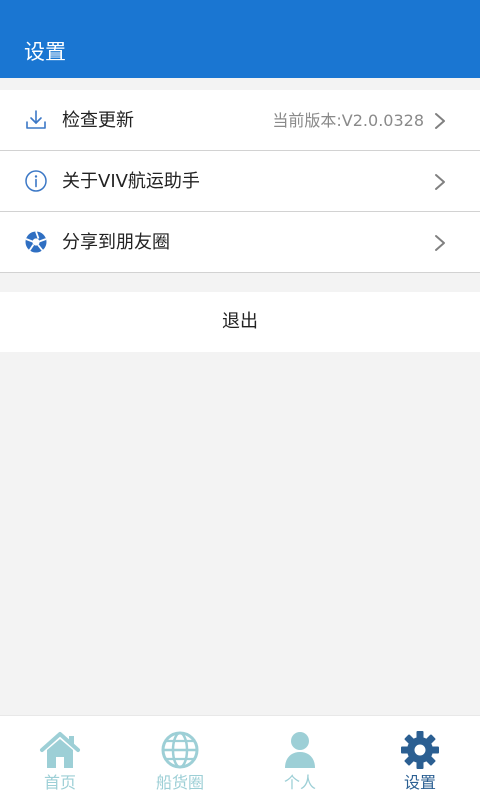 The width and height of the screenshot is (480, 800). I want to click on tab-shipping-circle-label: 船货圈, so click(179, 782).